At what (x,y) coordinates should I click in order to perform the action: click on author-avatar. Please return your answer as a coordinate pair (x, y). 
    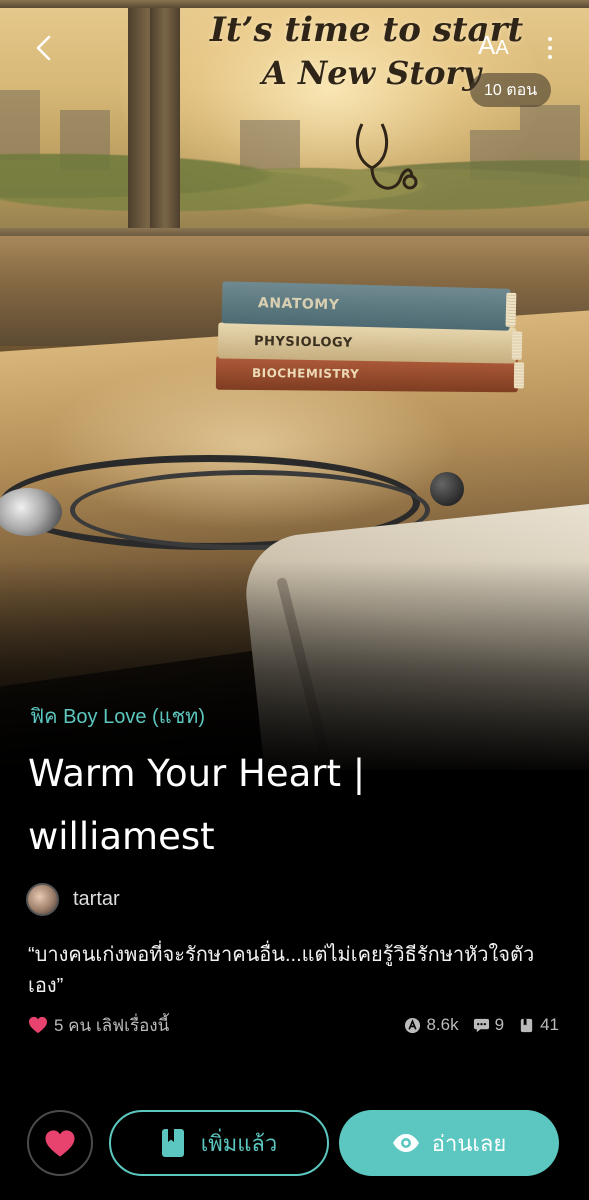
    Looking at the image, I should click on (42, 899).